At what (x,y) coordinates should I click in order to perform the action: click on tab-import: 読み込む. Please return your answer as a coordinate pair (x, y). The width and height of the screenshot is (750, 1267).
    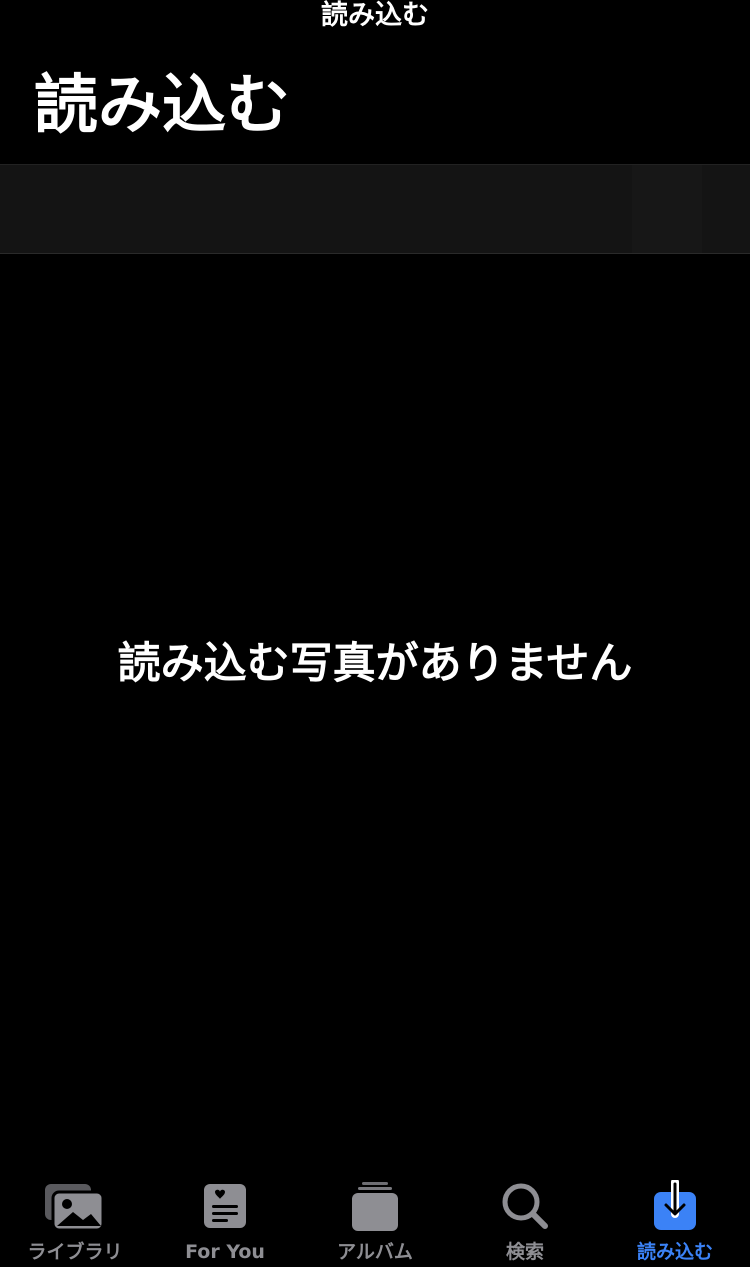
    Looking at the image, I should click on (675, 1218).